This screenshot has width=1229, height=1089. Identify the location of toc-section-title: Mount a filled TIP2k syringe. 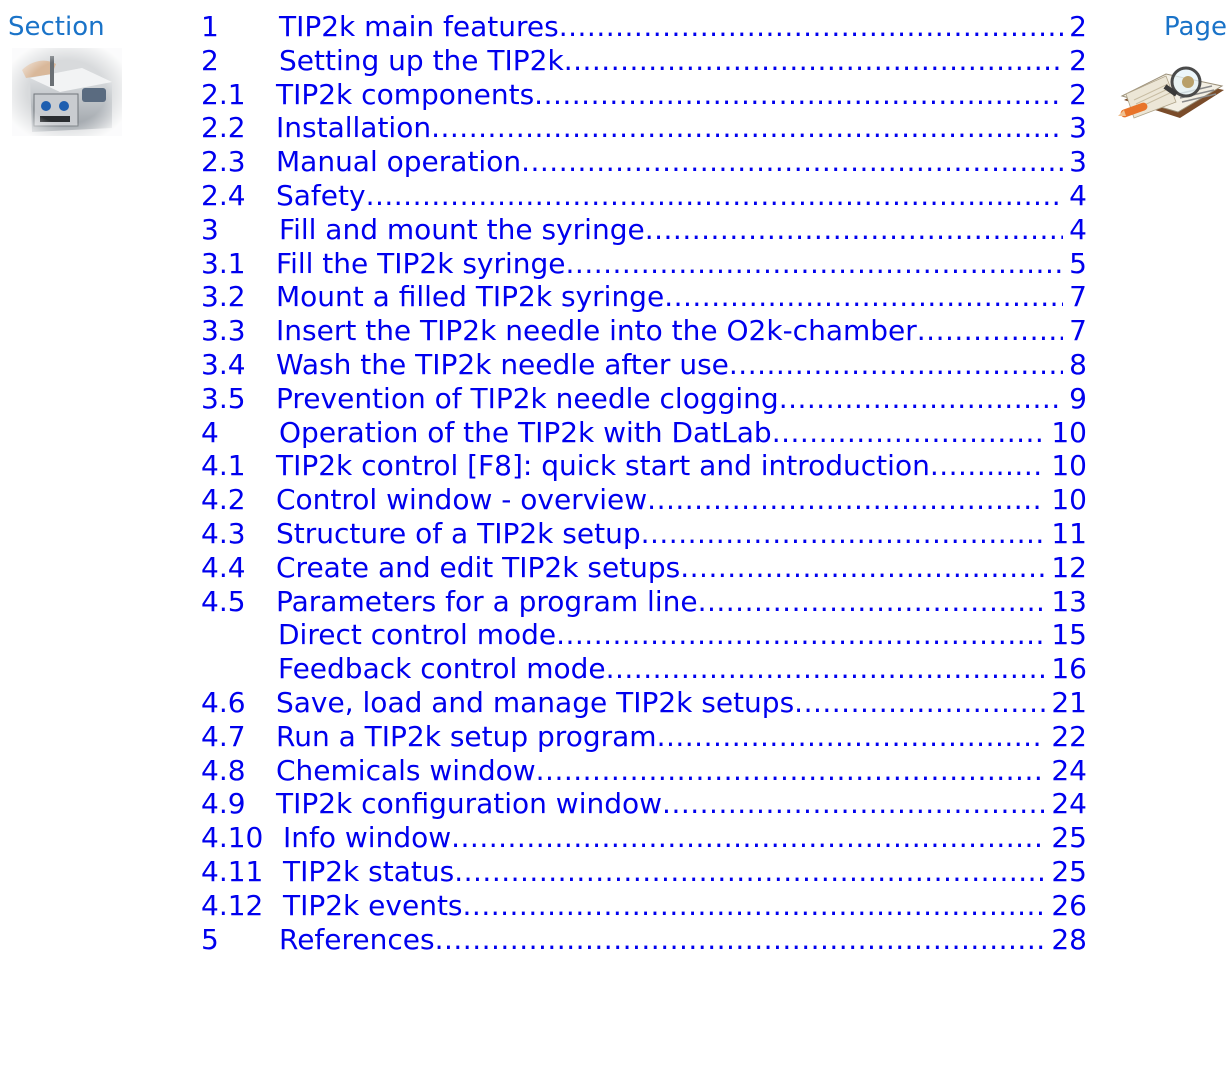
(470, 297).